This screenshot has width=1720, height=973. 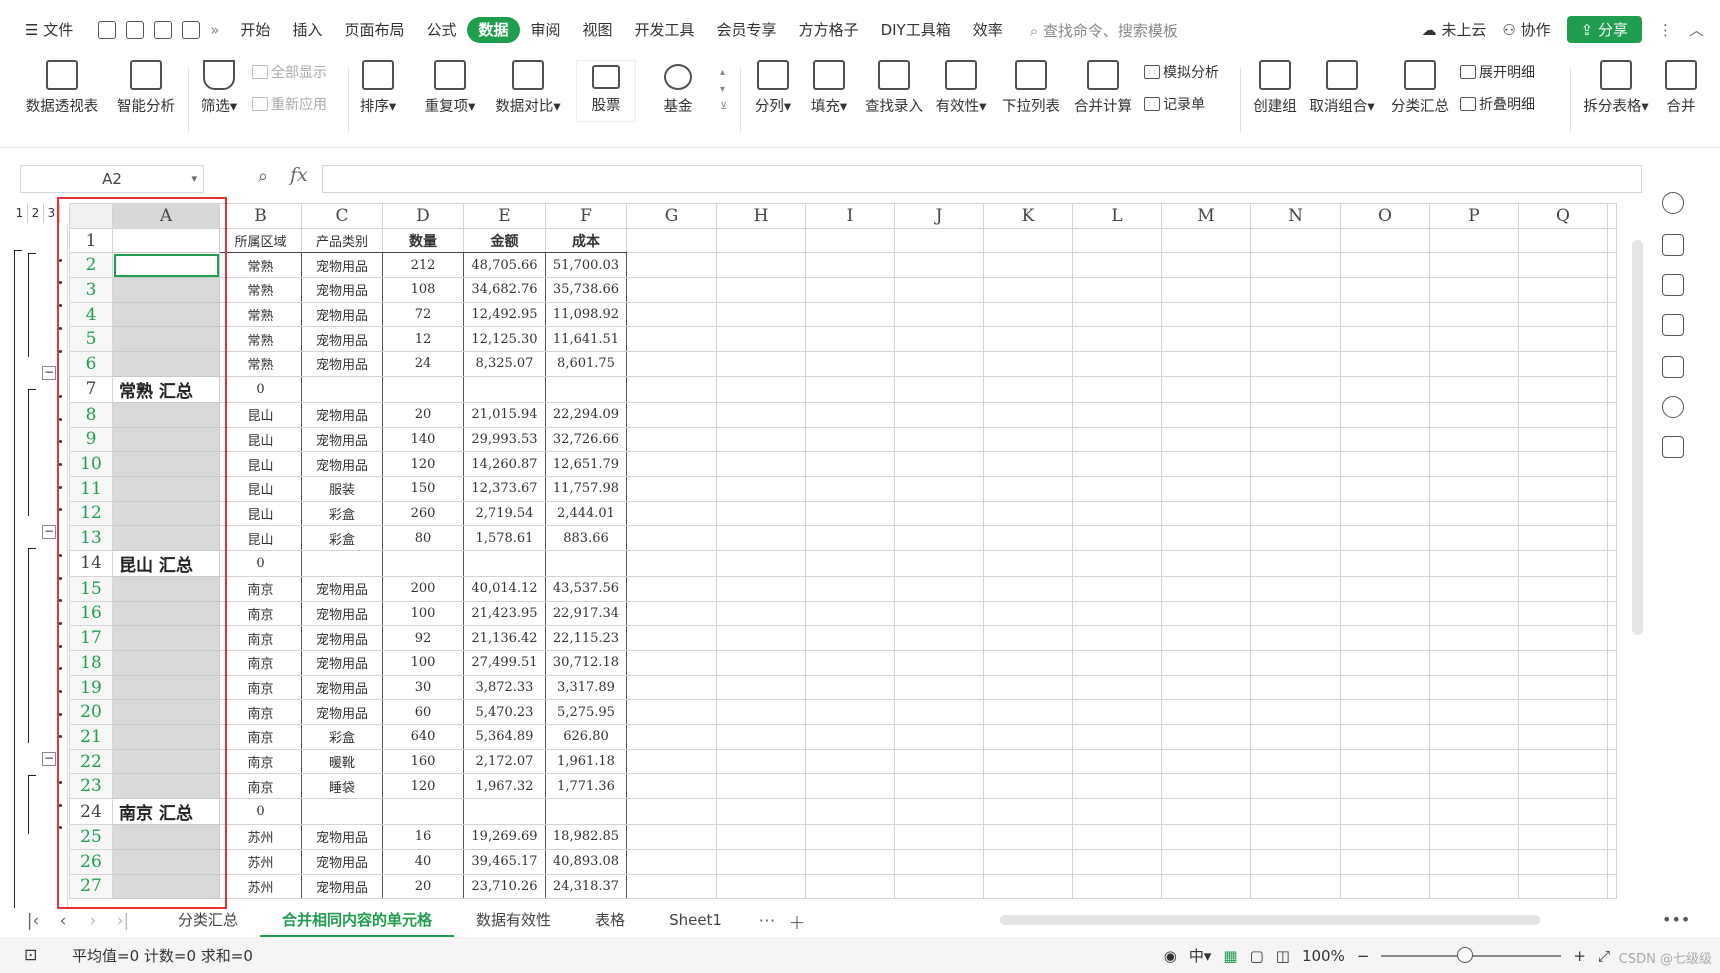 I want to click on column-header: B, so click(x=260, y=216).